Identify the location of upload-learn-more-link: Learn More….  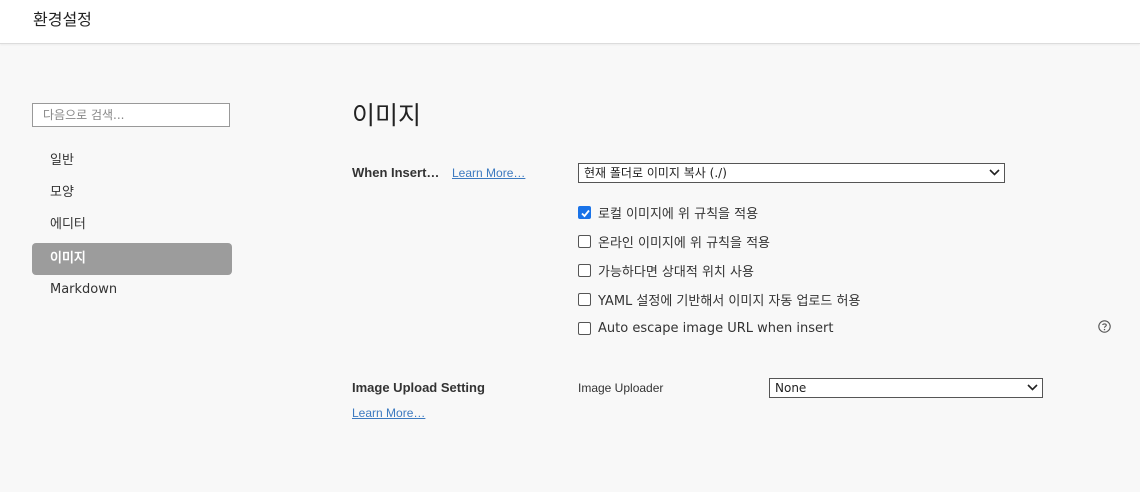
(388, 413).